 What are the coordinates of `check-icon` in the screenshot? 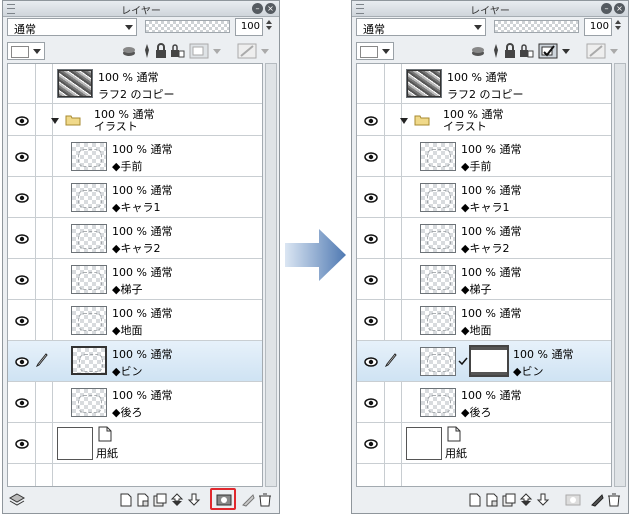 It's located at (463, 361).